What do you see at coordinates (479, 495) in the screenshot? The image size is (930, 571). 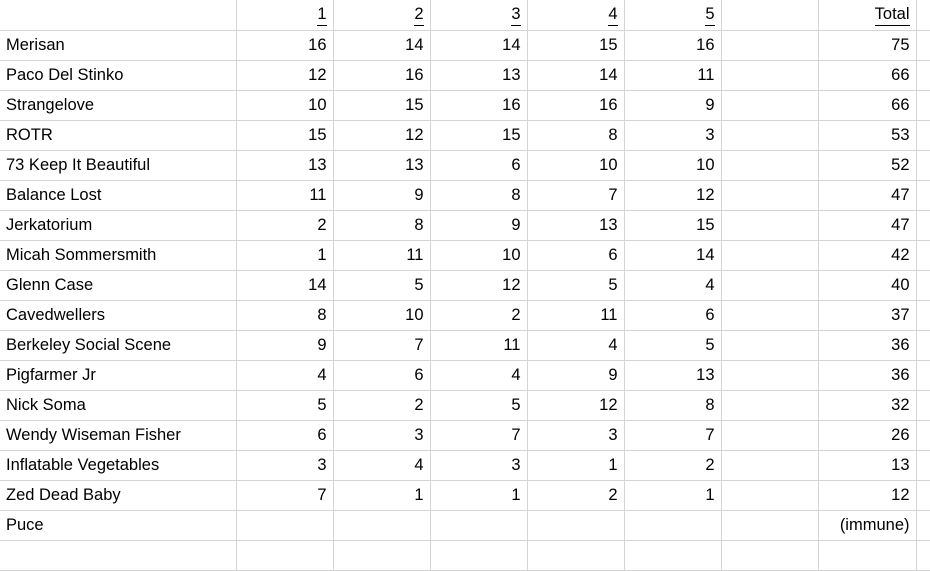 I see `row-score-round-3: 1` at bounding box center [479, 495].